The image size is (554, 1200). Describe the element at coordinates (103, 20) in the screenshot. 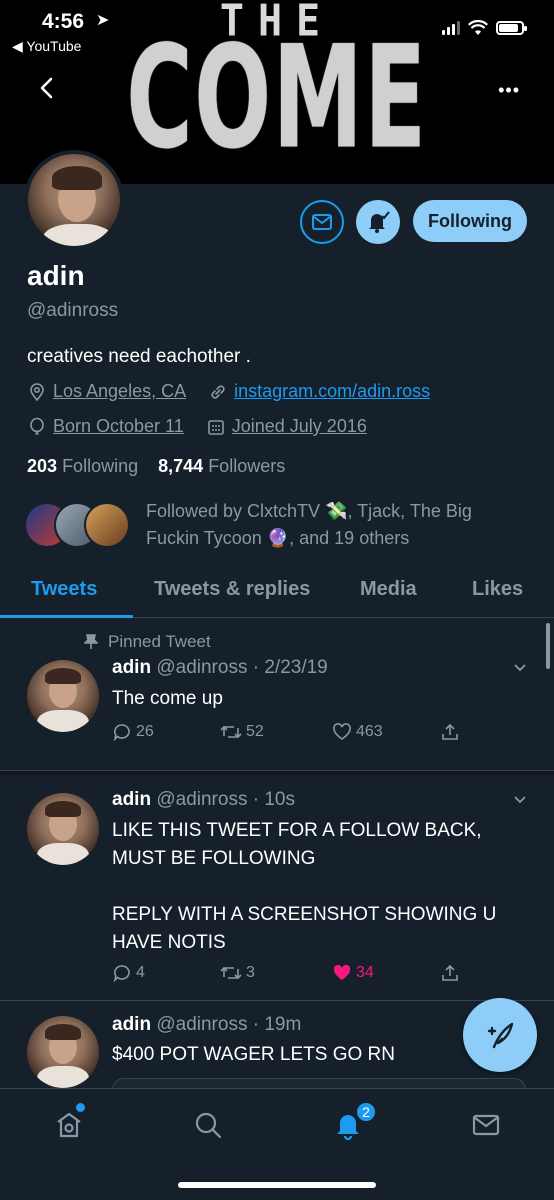

I see `location-arrow-icon: ➤` at that location.